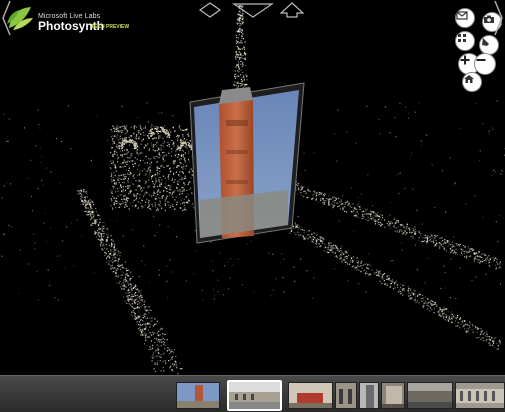  What do you see at coordinates (198, 395) in the screenshot?
I see `thumb-campanile` at bounding box center [198, 395].